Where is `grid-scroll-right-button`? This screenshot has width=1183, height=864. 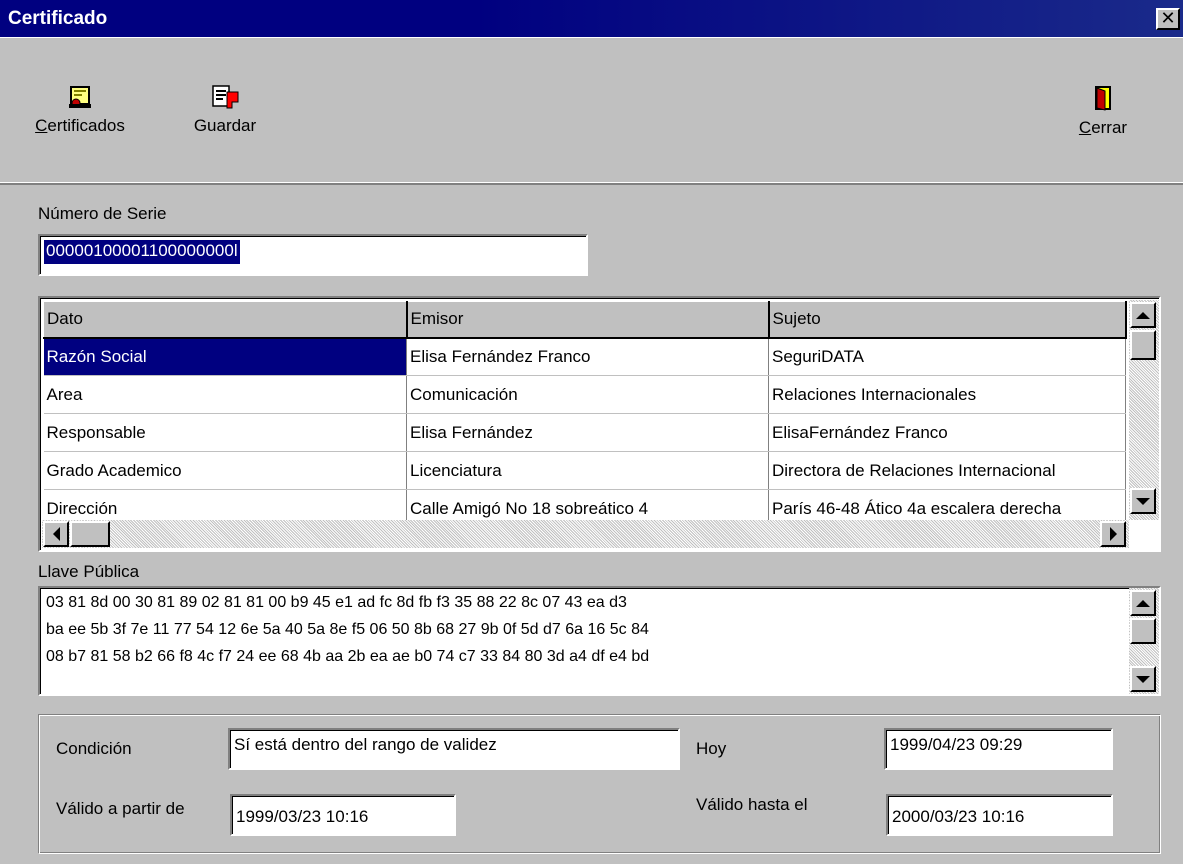 grid-scroll-right-button is located at coordinates (1113, 534).